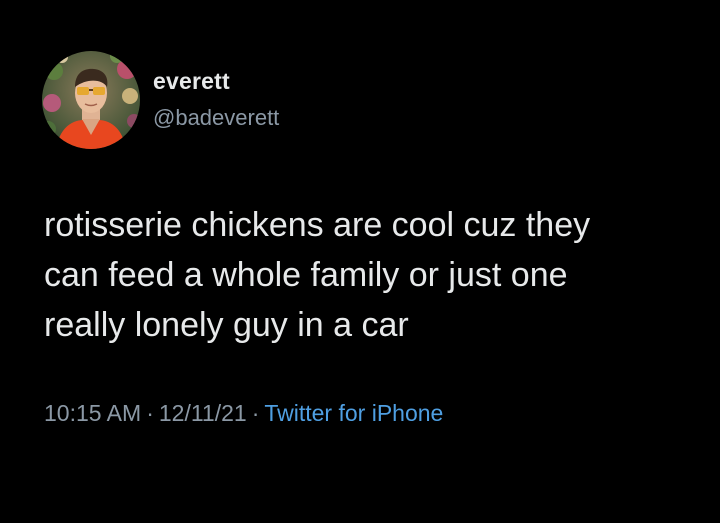 The image size is (720, 523). What do you see at coordinates (92, 413) in the screenshot?
I see `tweet-time: 10:15 AM` at bounding box center [92, 413].